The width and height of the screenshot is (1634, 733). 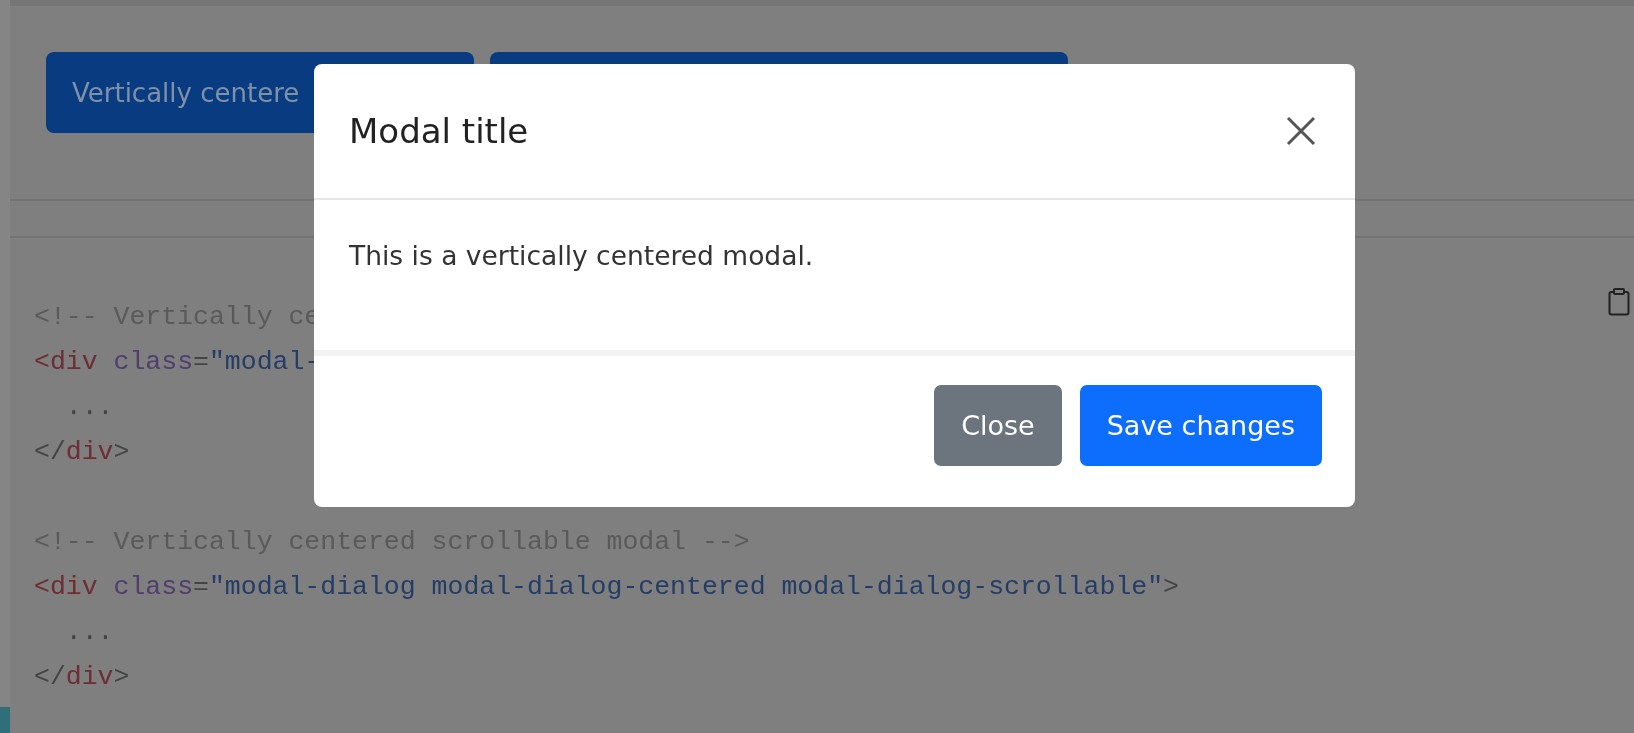 What do you see at coordinates (177, 362) in the screenshot?
I see `code-line: <div class="modal-` at bounding box center [177, 362].